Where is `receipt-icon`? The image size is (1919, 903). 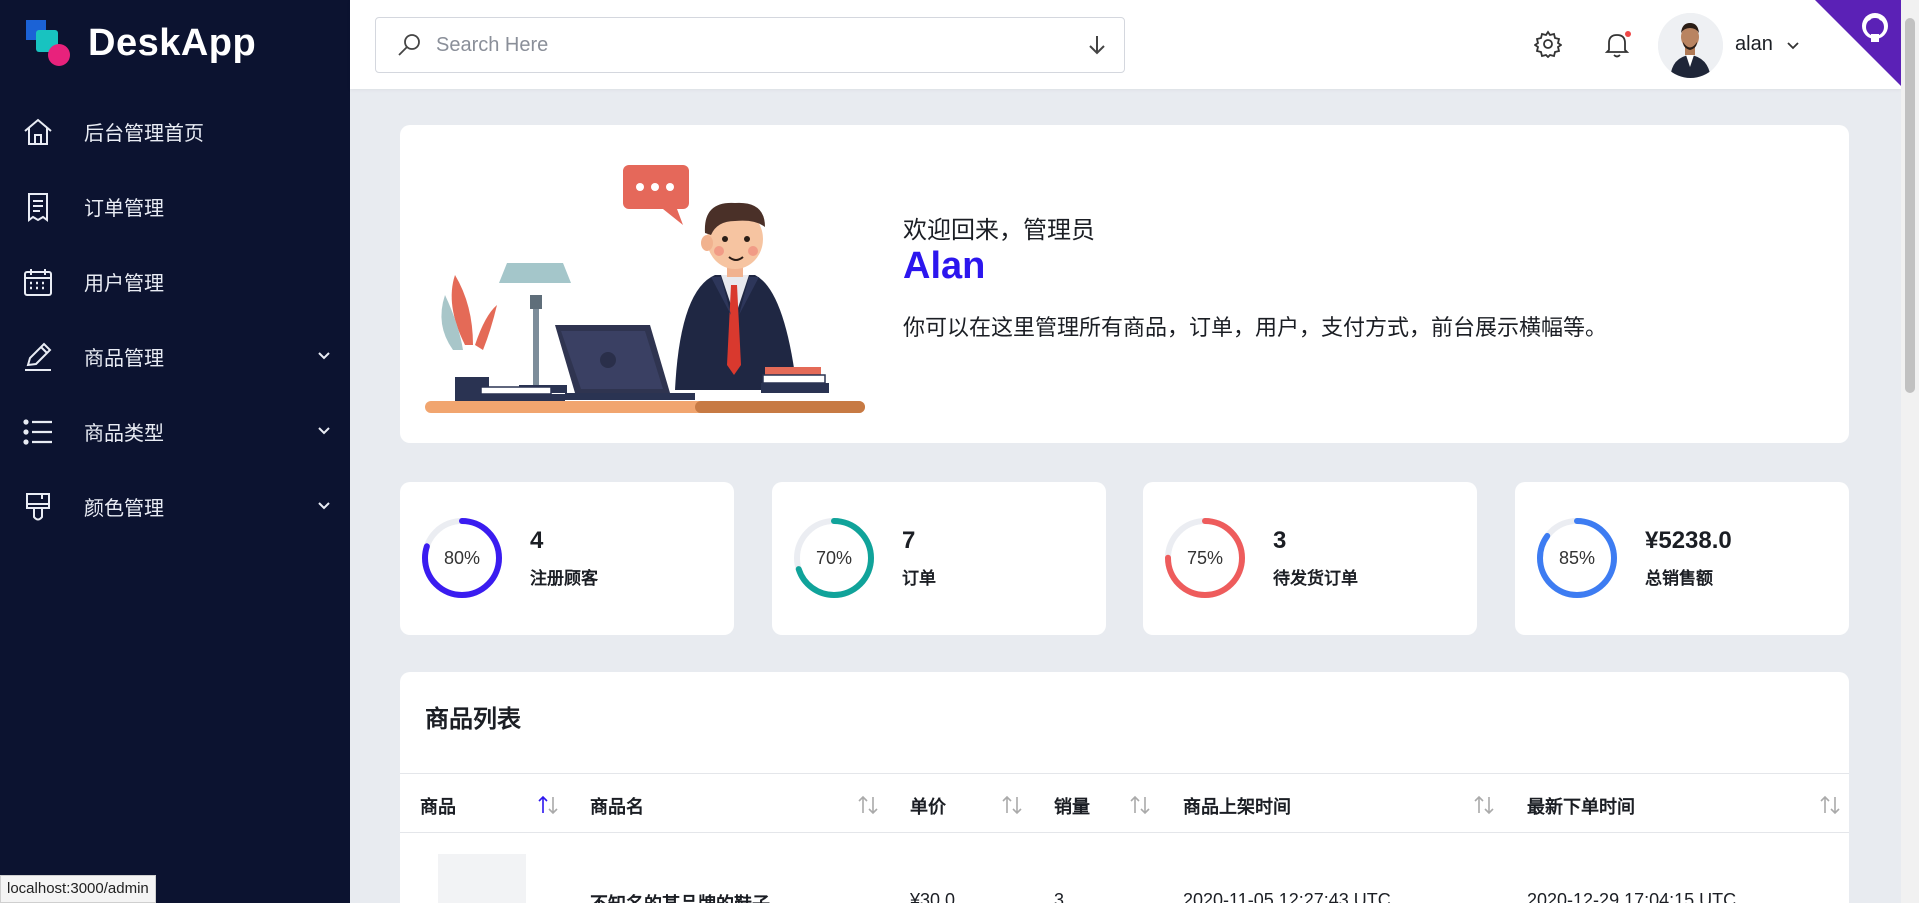 receipt-icon is located at coordinates (38, 207).